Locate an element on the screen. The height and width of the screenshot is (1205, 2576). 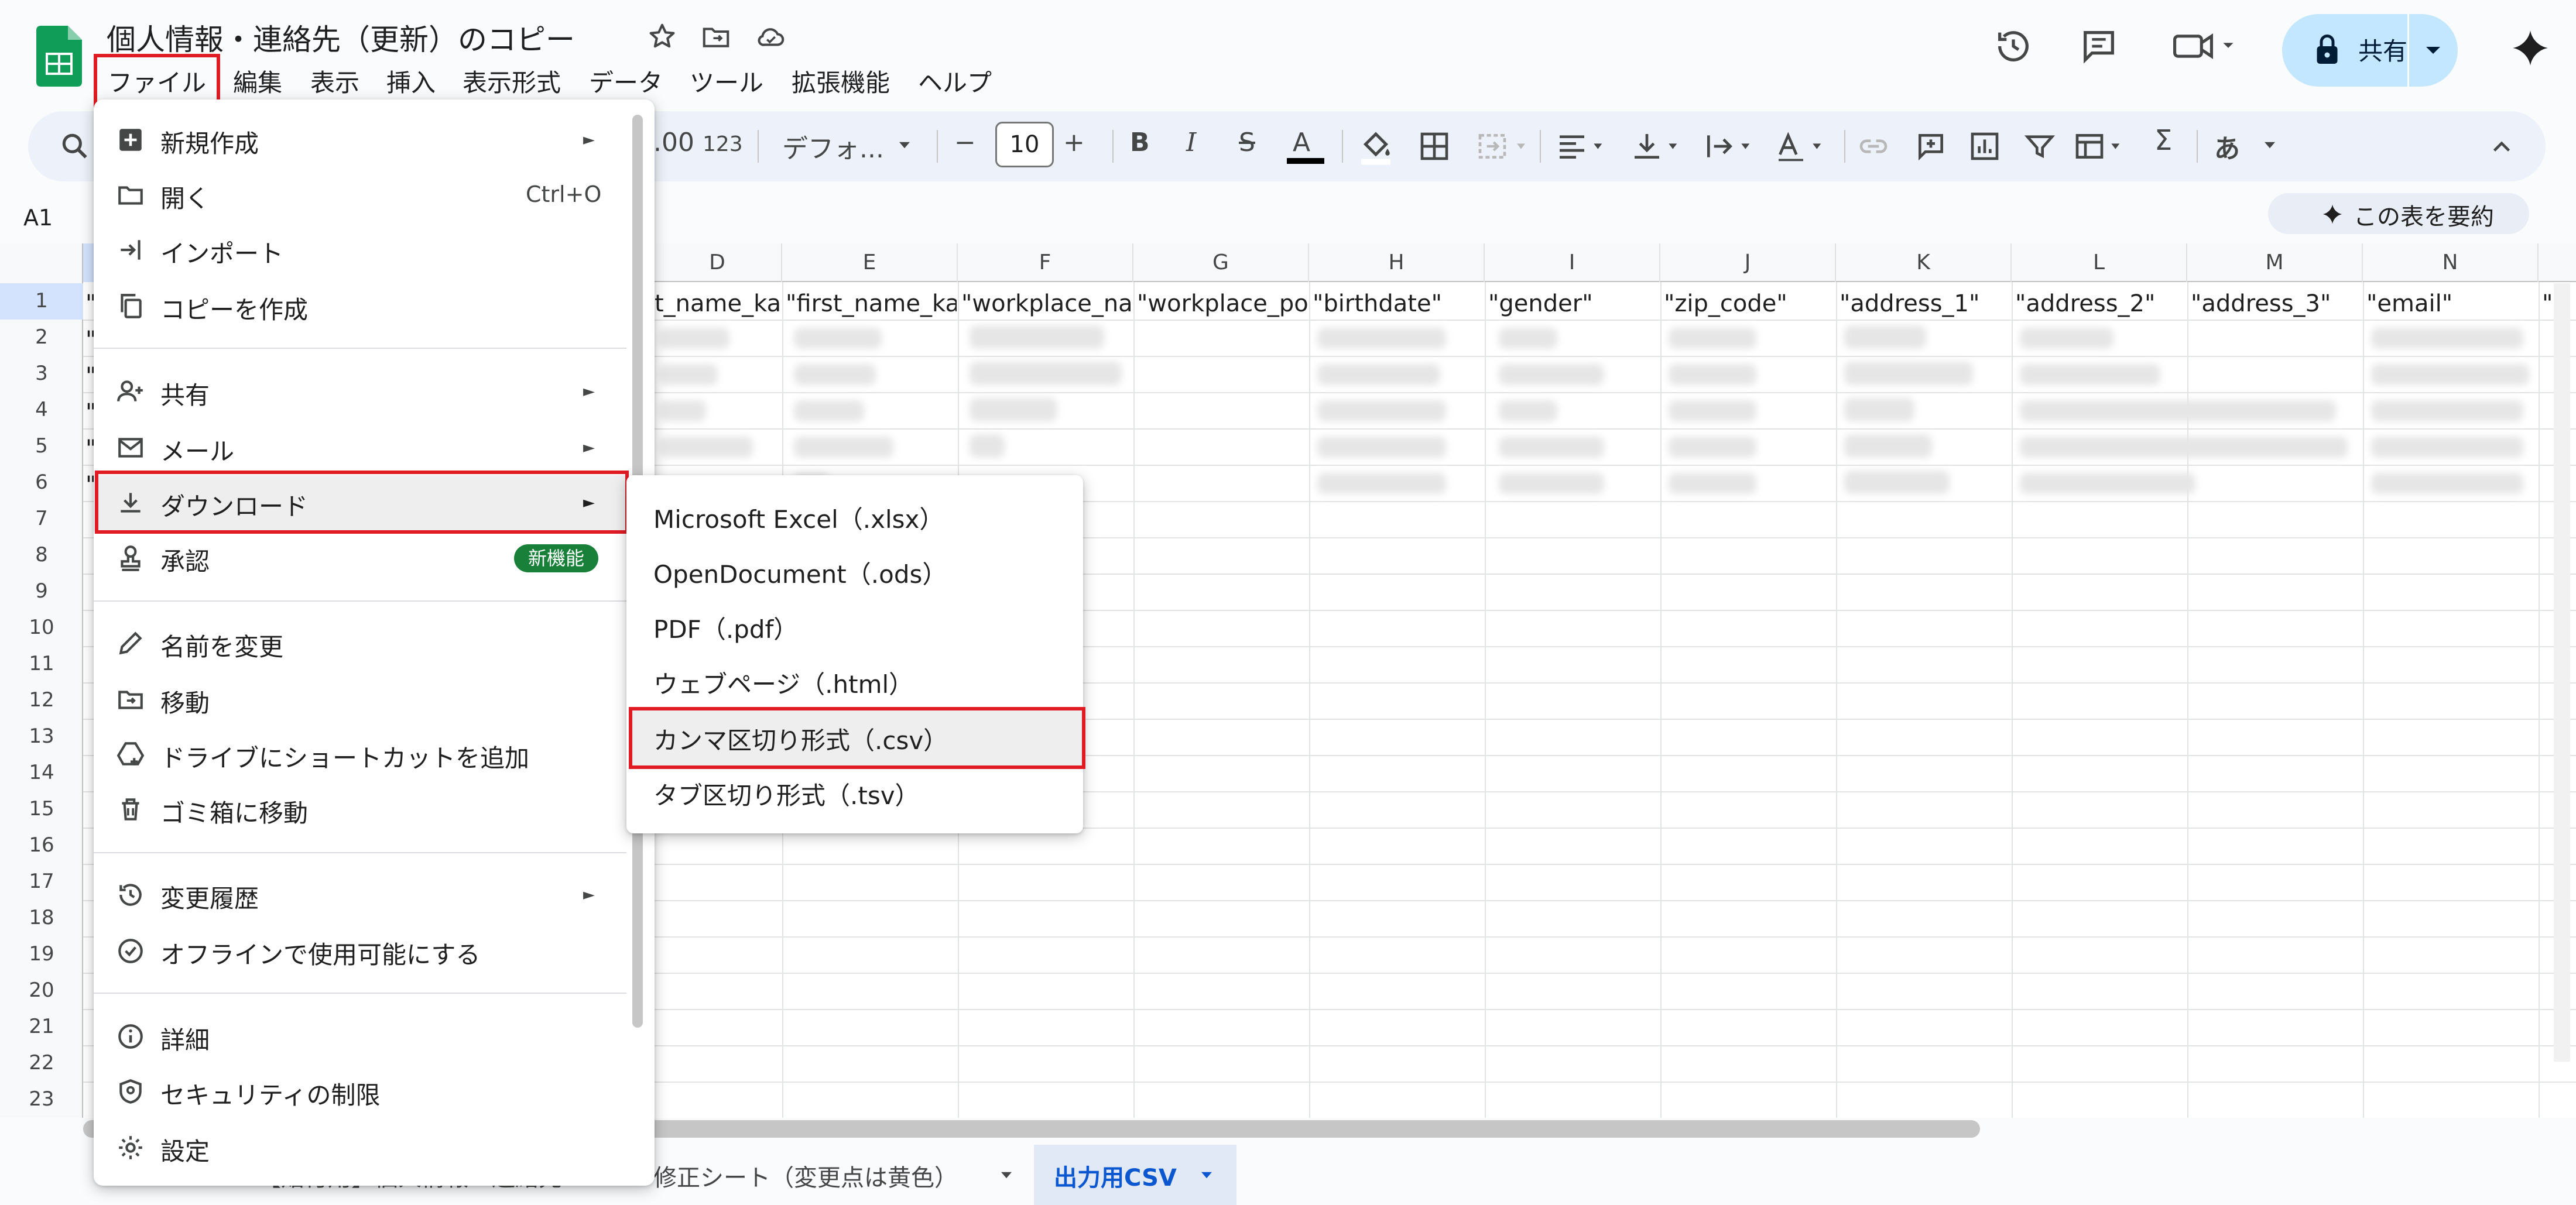
row-header: 14 is located at coordinates (41, 772).